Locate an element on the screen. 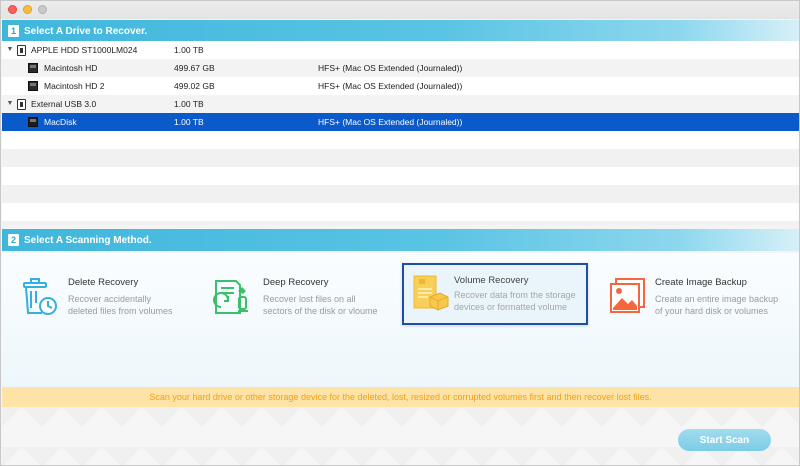 This screenshot has width=800, height=466. zoom-window-button is located at coordinates (42, 9).